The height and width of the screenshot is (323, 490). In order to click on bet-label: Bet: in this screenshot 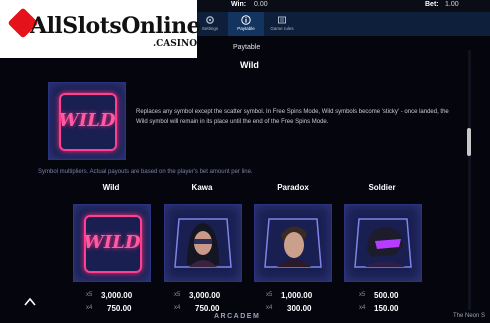, I will do `click(432, 4)`.